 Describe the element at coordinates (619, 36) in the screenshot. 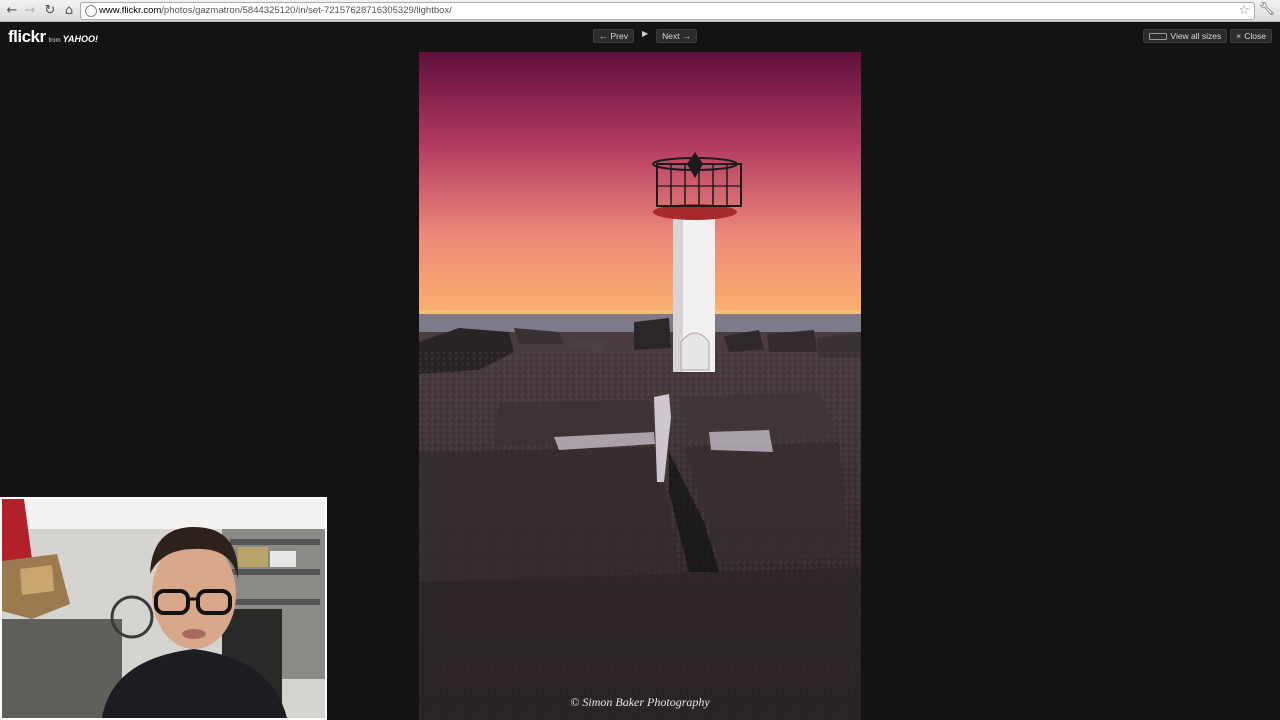

I see `prev-label: Prev` at that location.